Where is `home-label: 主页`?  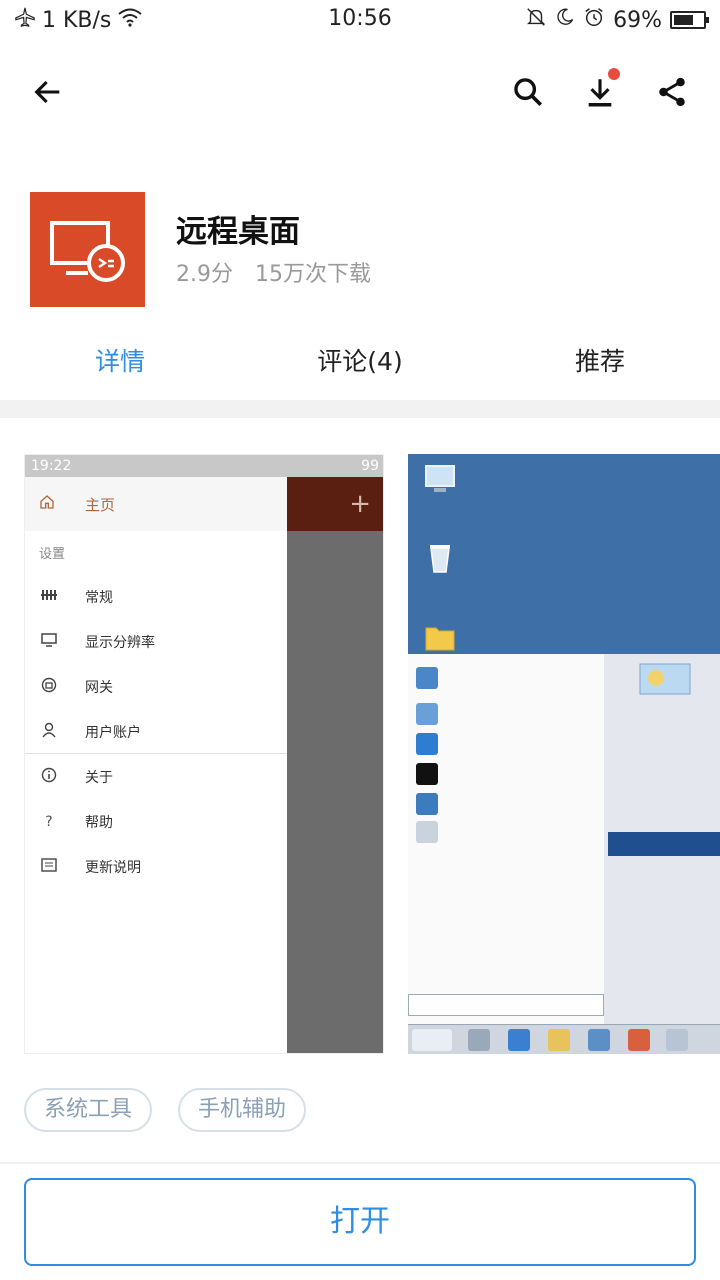 home-label: 主页 is located at coordinates (100, 504).